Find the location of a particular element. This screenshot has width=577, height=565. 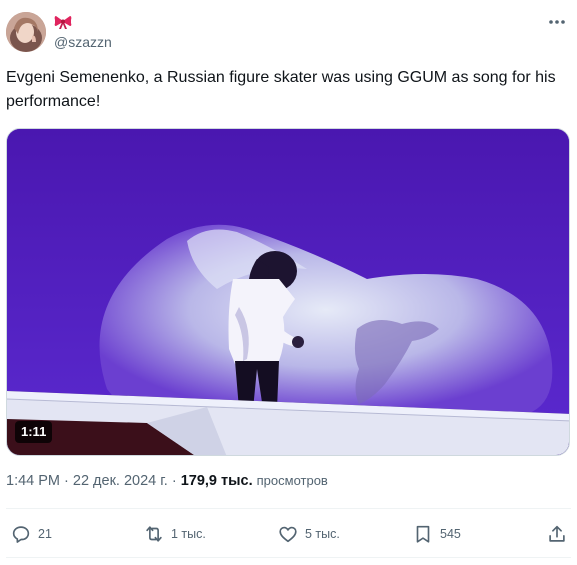

views-count: 179,9 тыс. is located at coordinates (216, 481).